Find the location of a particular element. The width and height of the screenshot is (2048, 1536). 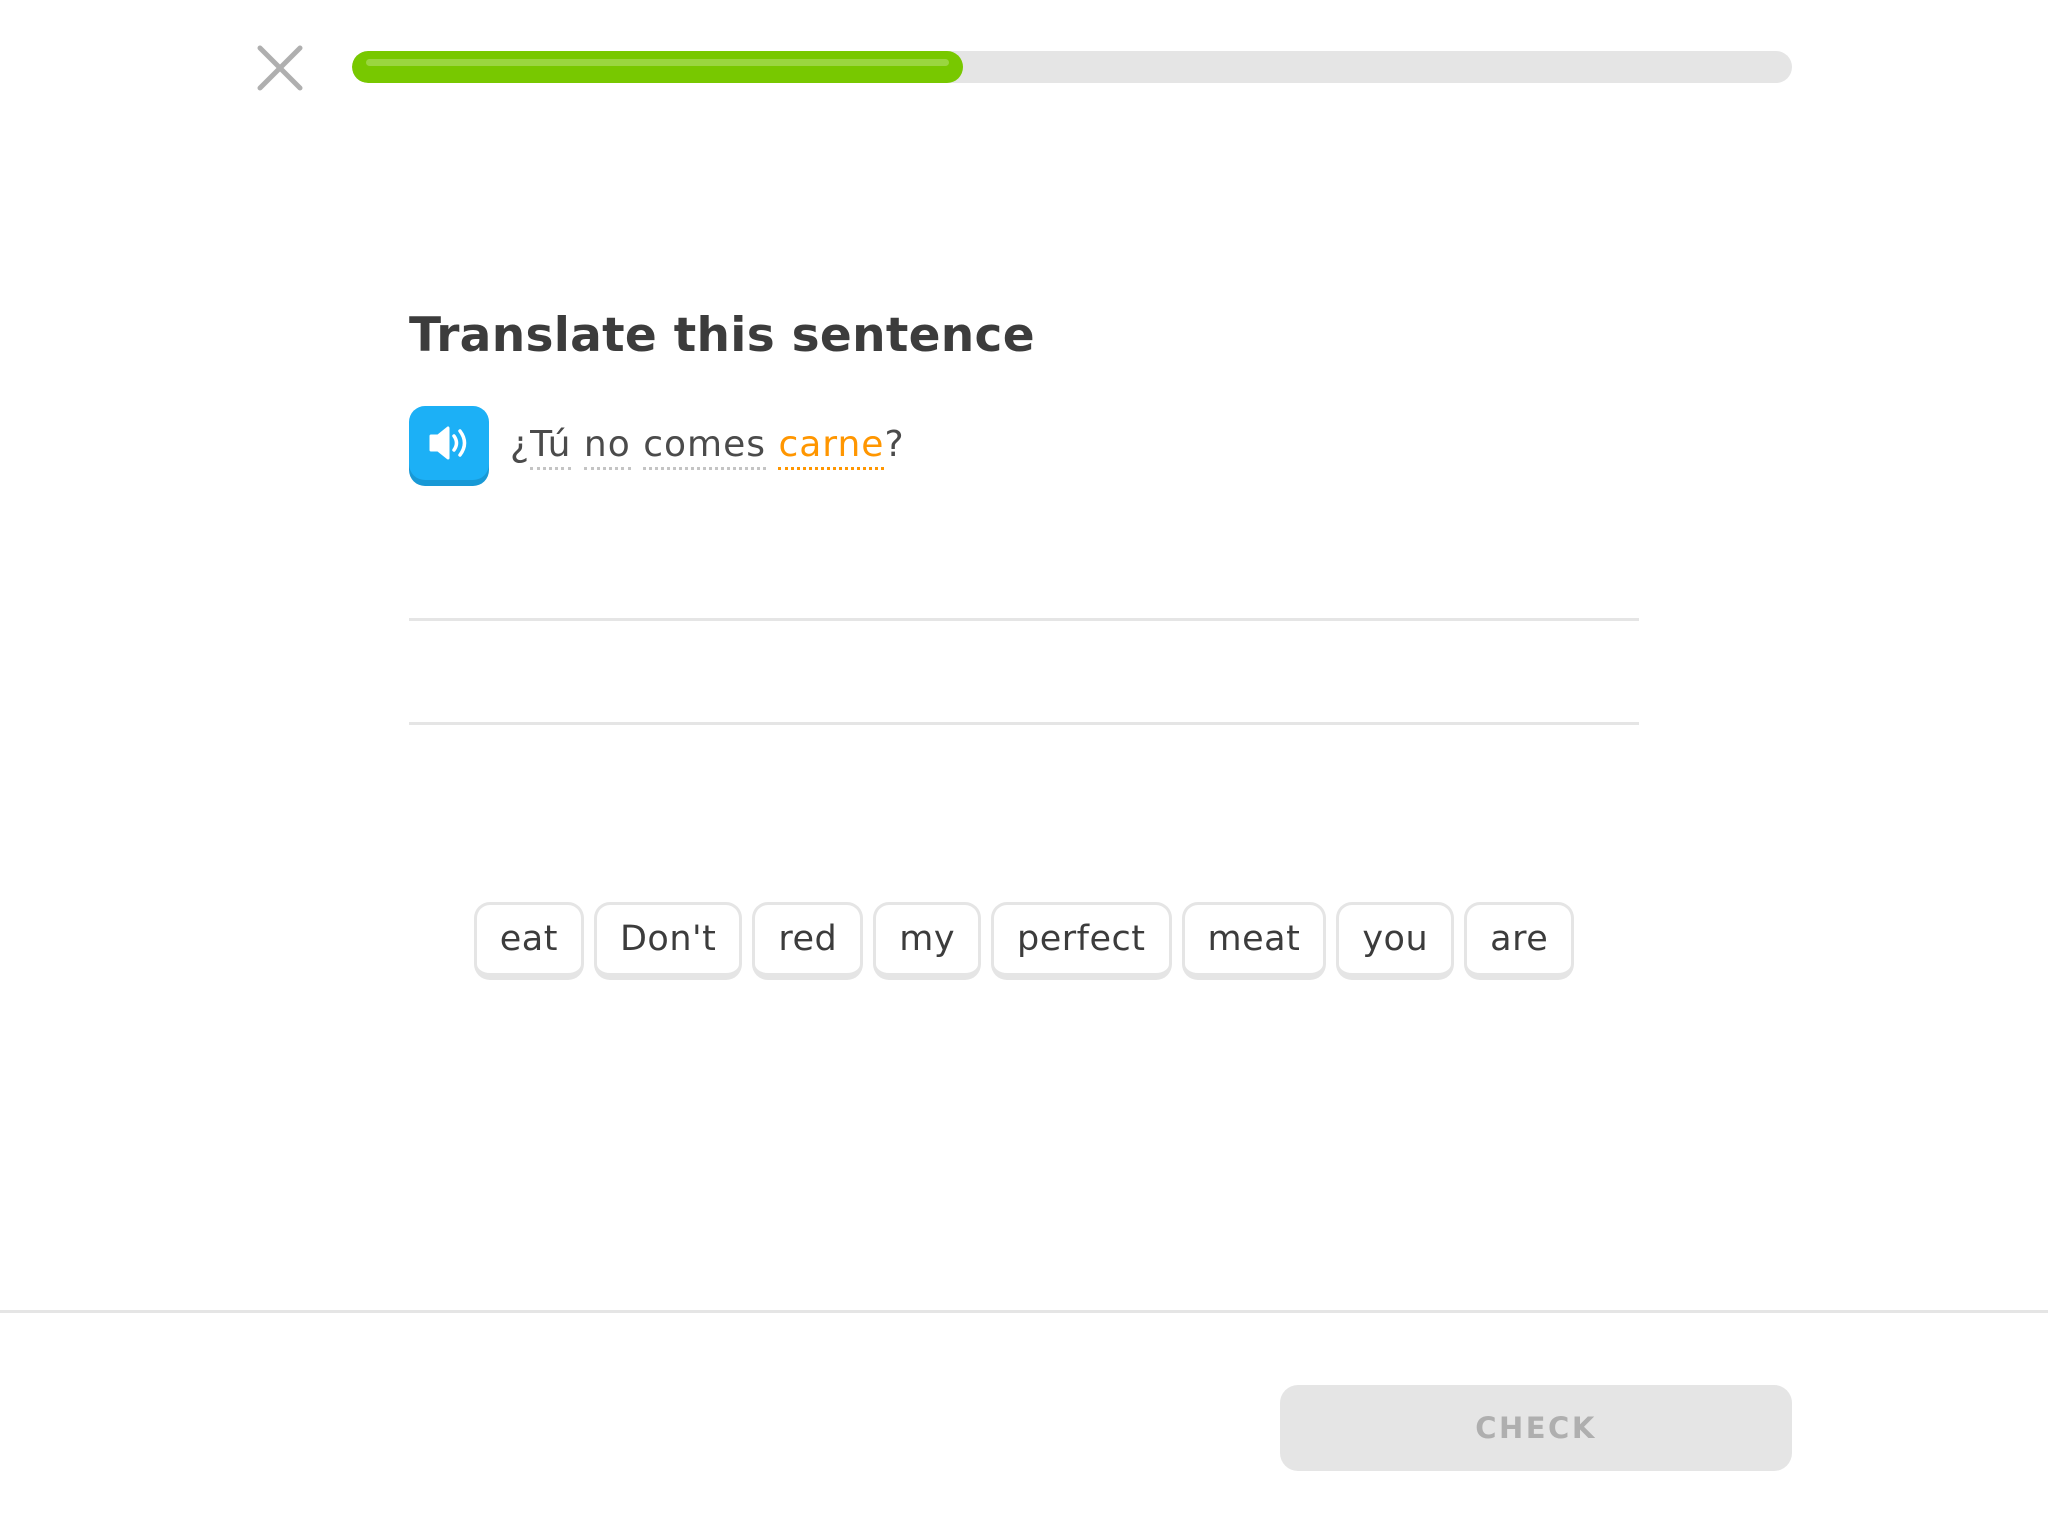

challenge-instruction: Translate this sentence is located at coordinates (722, 335).